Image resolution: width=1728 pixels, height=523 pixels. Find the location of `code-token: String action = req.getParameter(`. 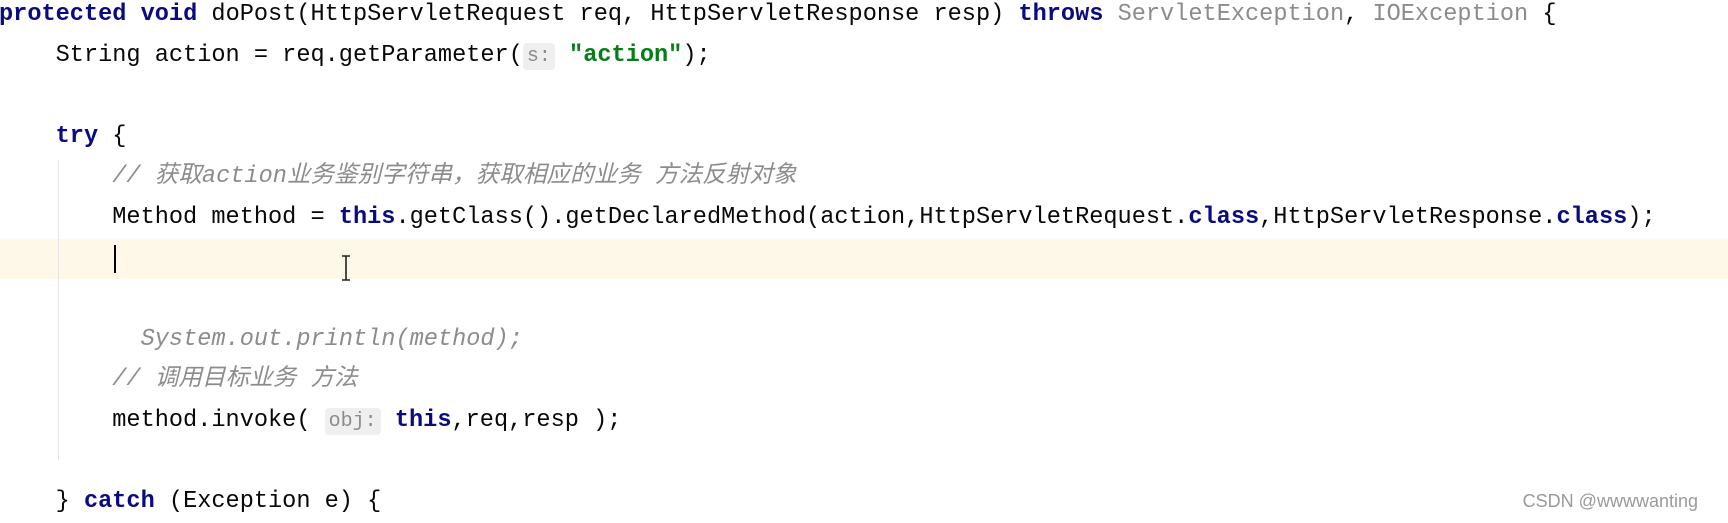

code-token: String action = req.getParameter( is located at coordinates (289, 55).